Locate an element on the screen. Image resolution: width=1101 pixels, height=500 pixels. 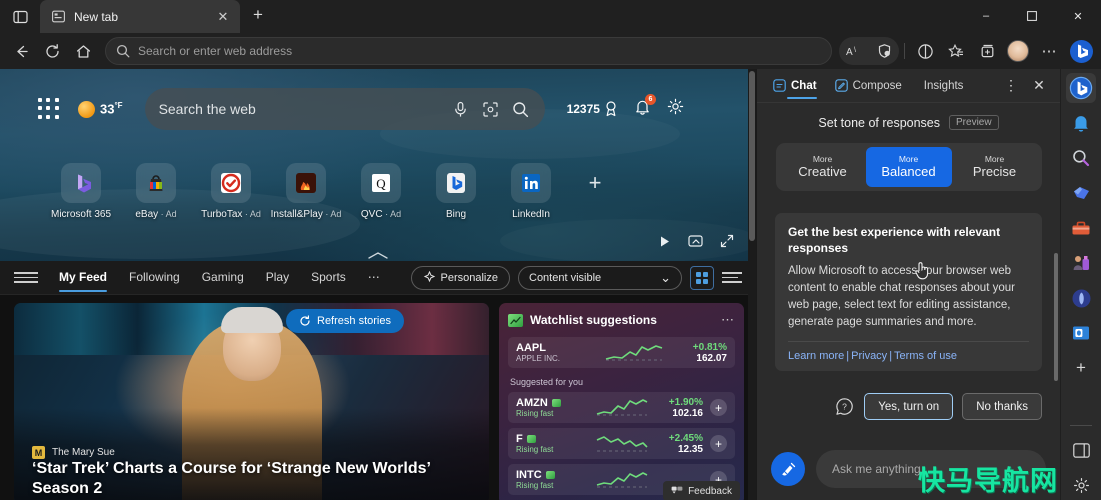
tab-close-button: ✕ is located at coordinates (223, 17).